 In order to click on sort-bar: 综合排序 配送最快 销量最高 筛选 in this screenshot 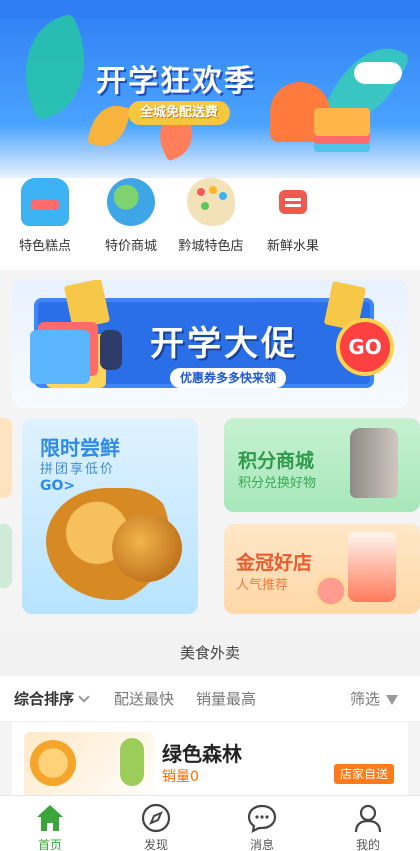, I will do `click(210, 699)`.